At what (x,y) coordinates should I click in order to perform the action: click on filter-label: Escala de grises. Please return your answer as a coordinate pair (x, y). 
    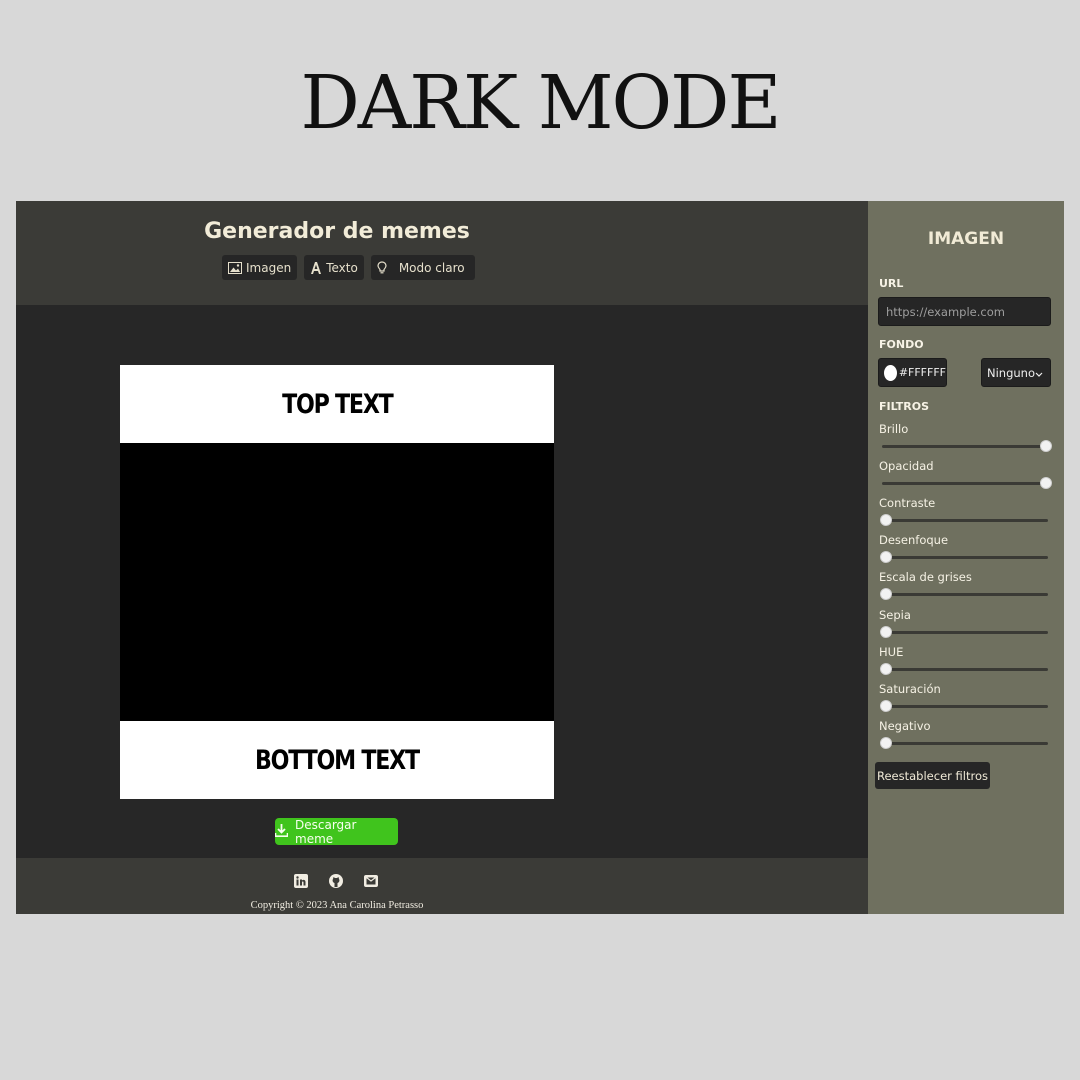
    Looking at the image, I should click on (925, 577).